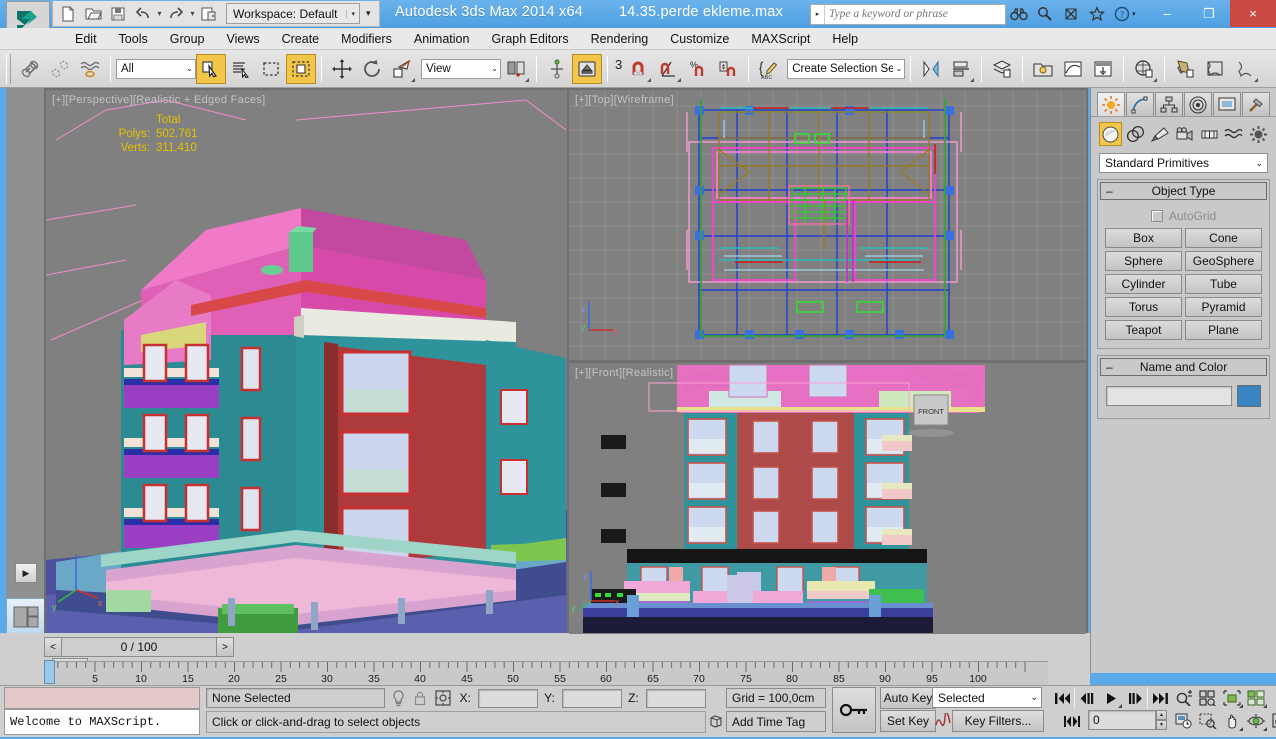  What do you see at coordinates (1208, 698) in the screenshot?
I see `zoom-all-icon` at bounding box center [1208, 698].